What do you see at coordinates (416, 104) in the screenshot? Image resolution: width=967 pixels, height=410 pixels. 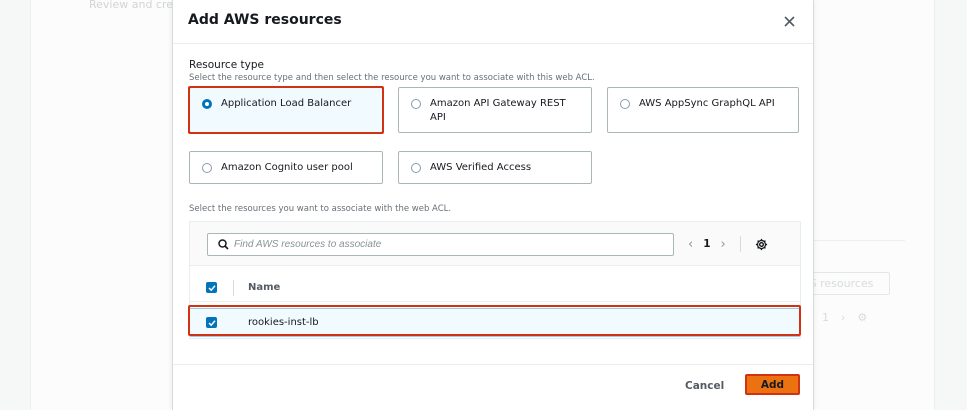 I see `radio-api-gateway` at bounding box center [416, 104].